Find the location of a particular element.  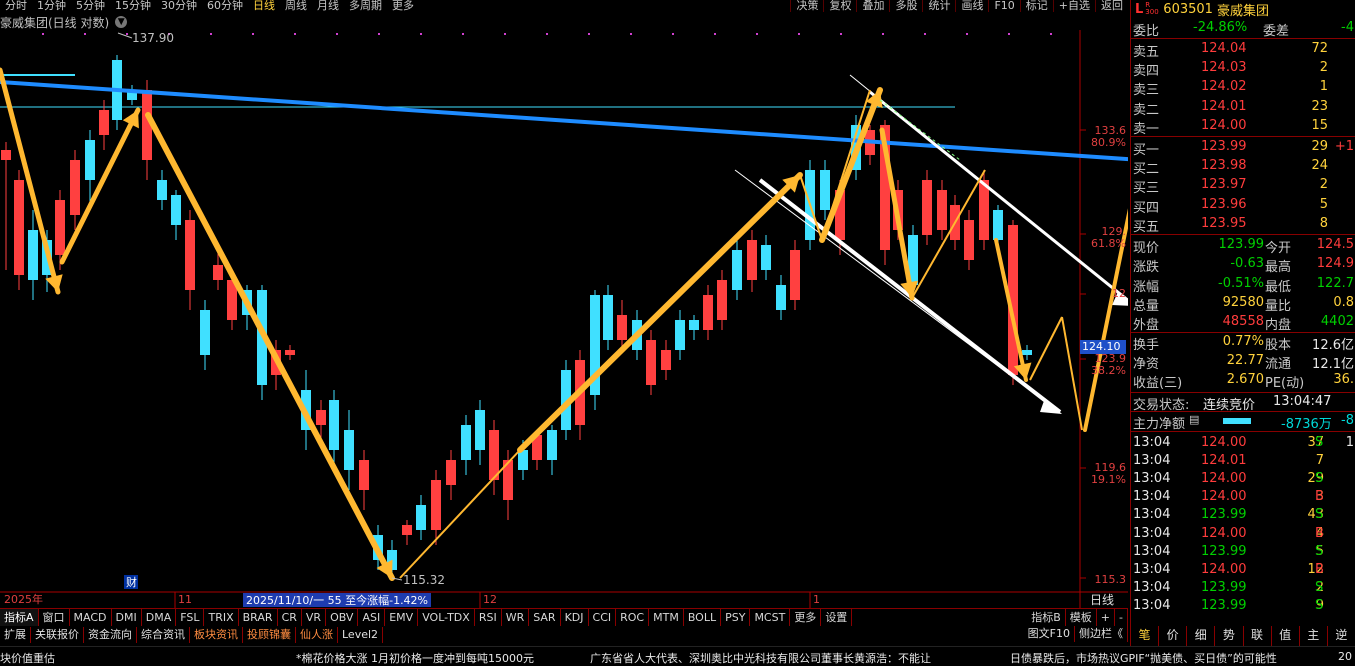

indicator-tab-19: ROC is located at coordinates (633, 617).